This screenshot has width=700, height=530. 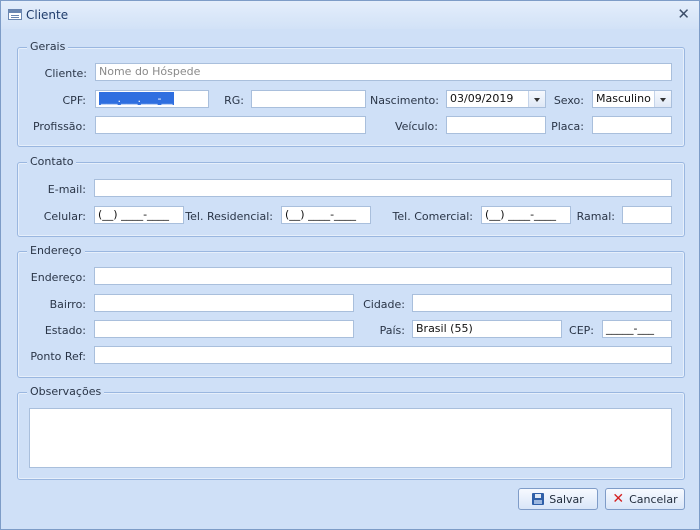 I want to click on cidade-label: Cidade:, so click(x=384, y=304).